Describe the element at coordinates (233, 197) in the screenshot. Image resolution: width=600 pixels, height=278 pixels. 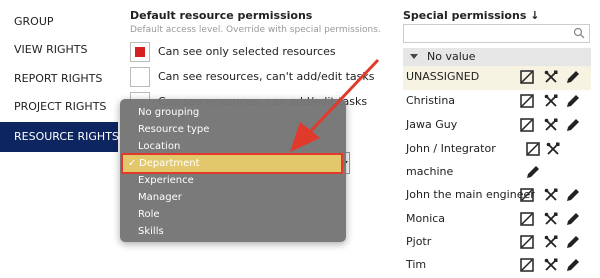
I see `dropdown-item-manager: Manager` at that location.